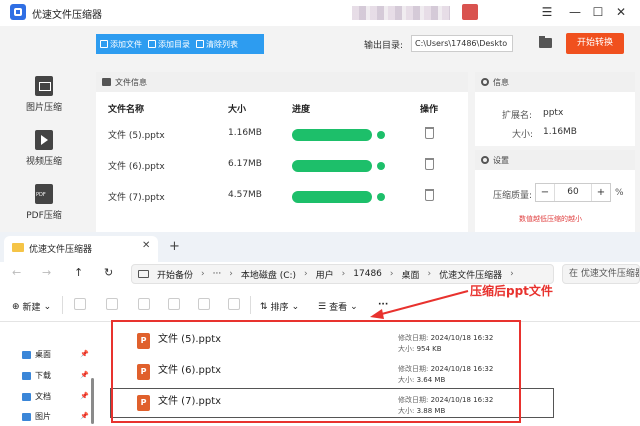 Image resolution: width=640 pixels, height=426 pixels. Describe the element at coordinates (545, 42) in the screenshot. I see `folder-icon` at that location.